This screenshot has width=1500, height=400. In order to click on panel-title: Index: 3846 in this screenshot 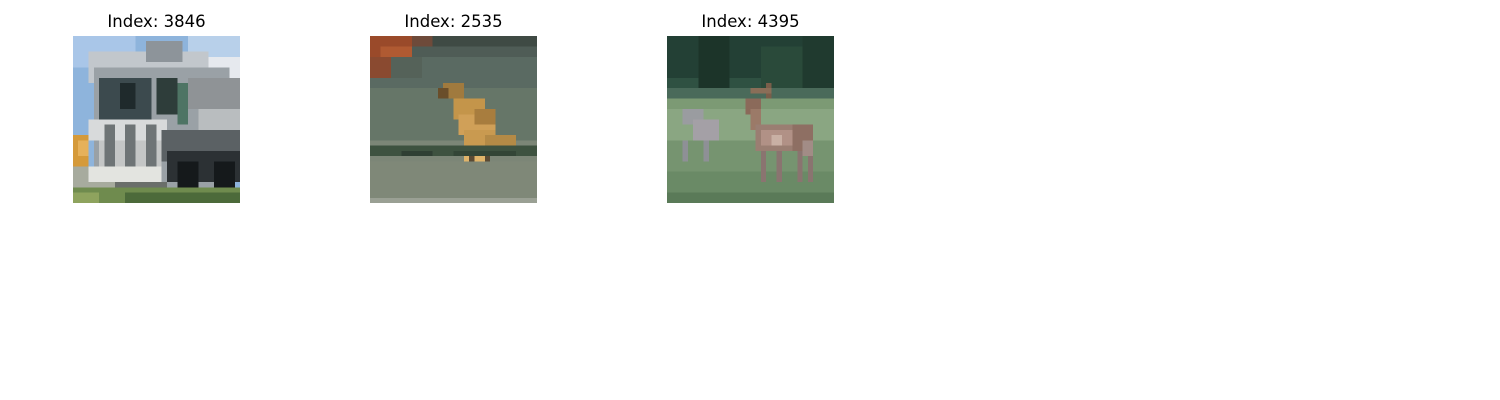, I will do `click(156, 21)`.